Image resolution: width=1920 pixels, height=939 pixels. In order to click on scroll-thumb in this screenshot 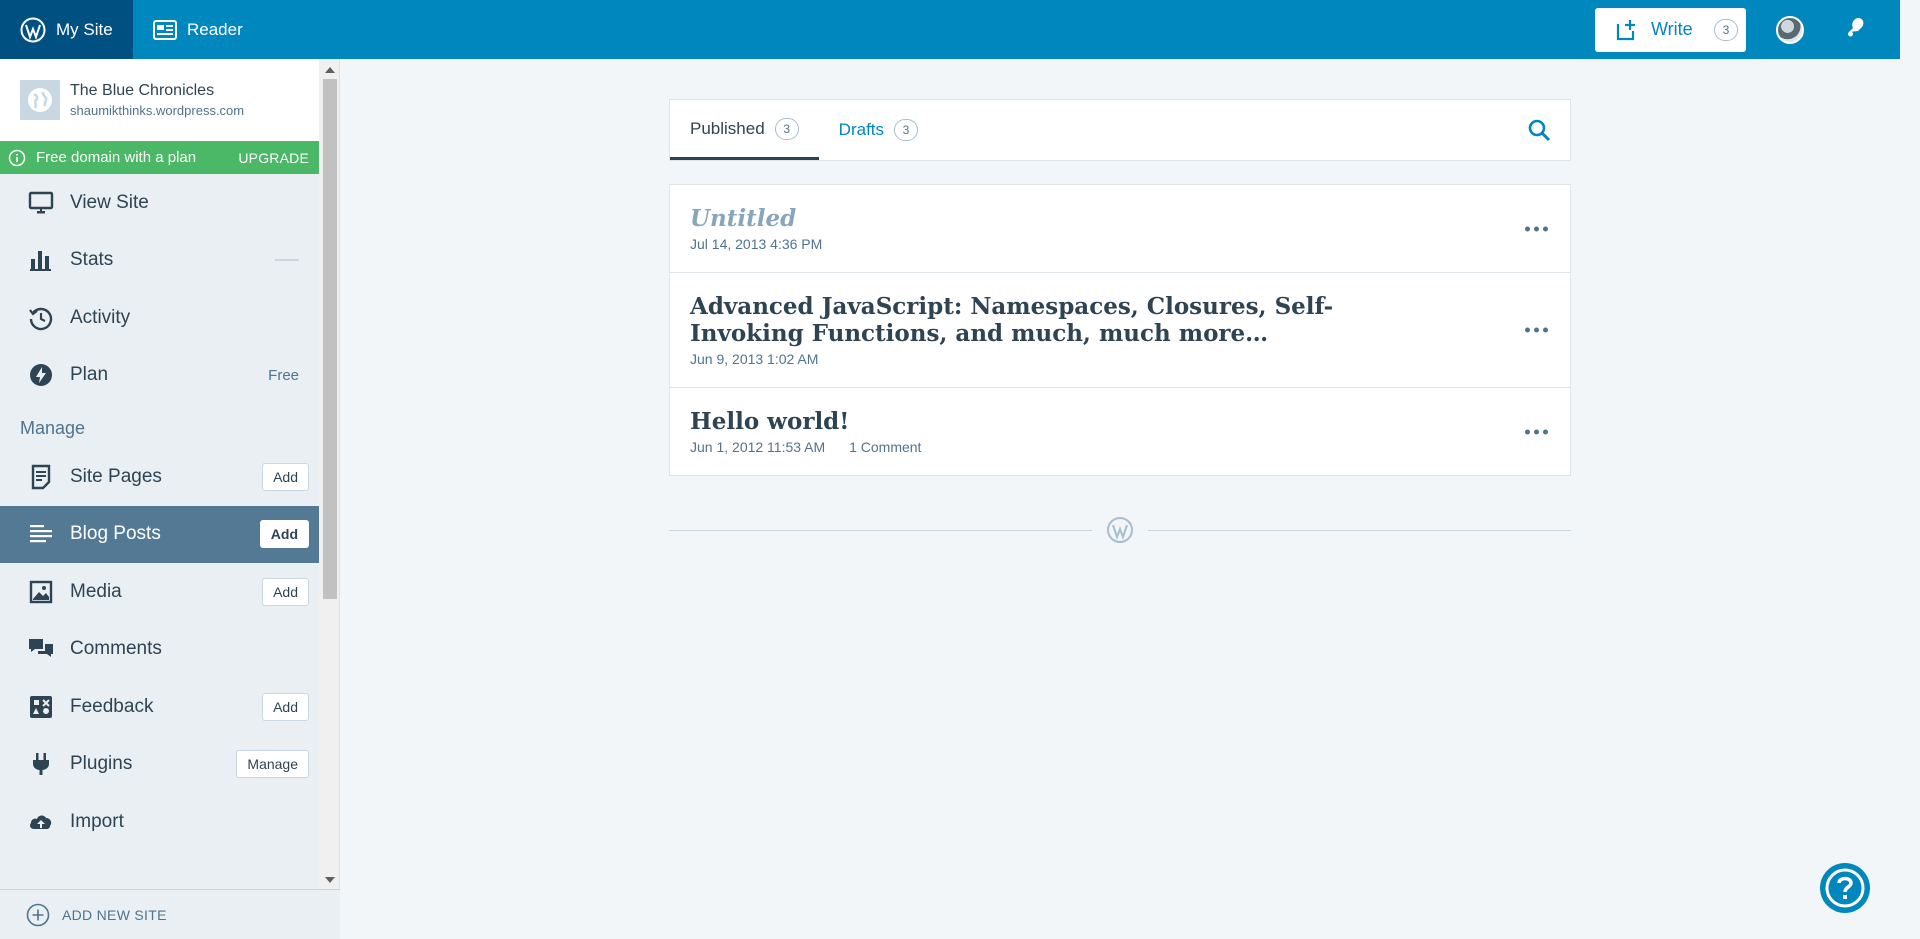, I will do `click(330, 339)`.